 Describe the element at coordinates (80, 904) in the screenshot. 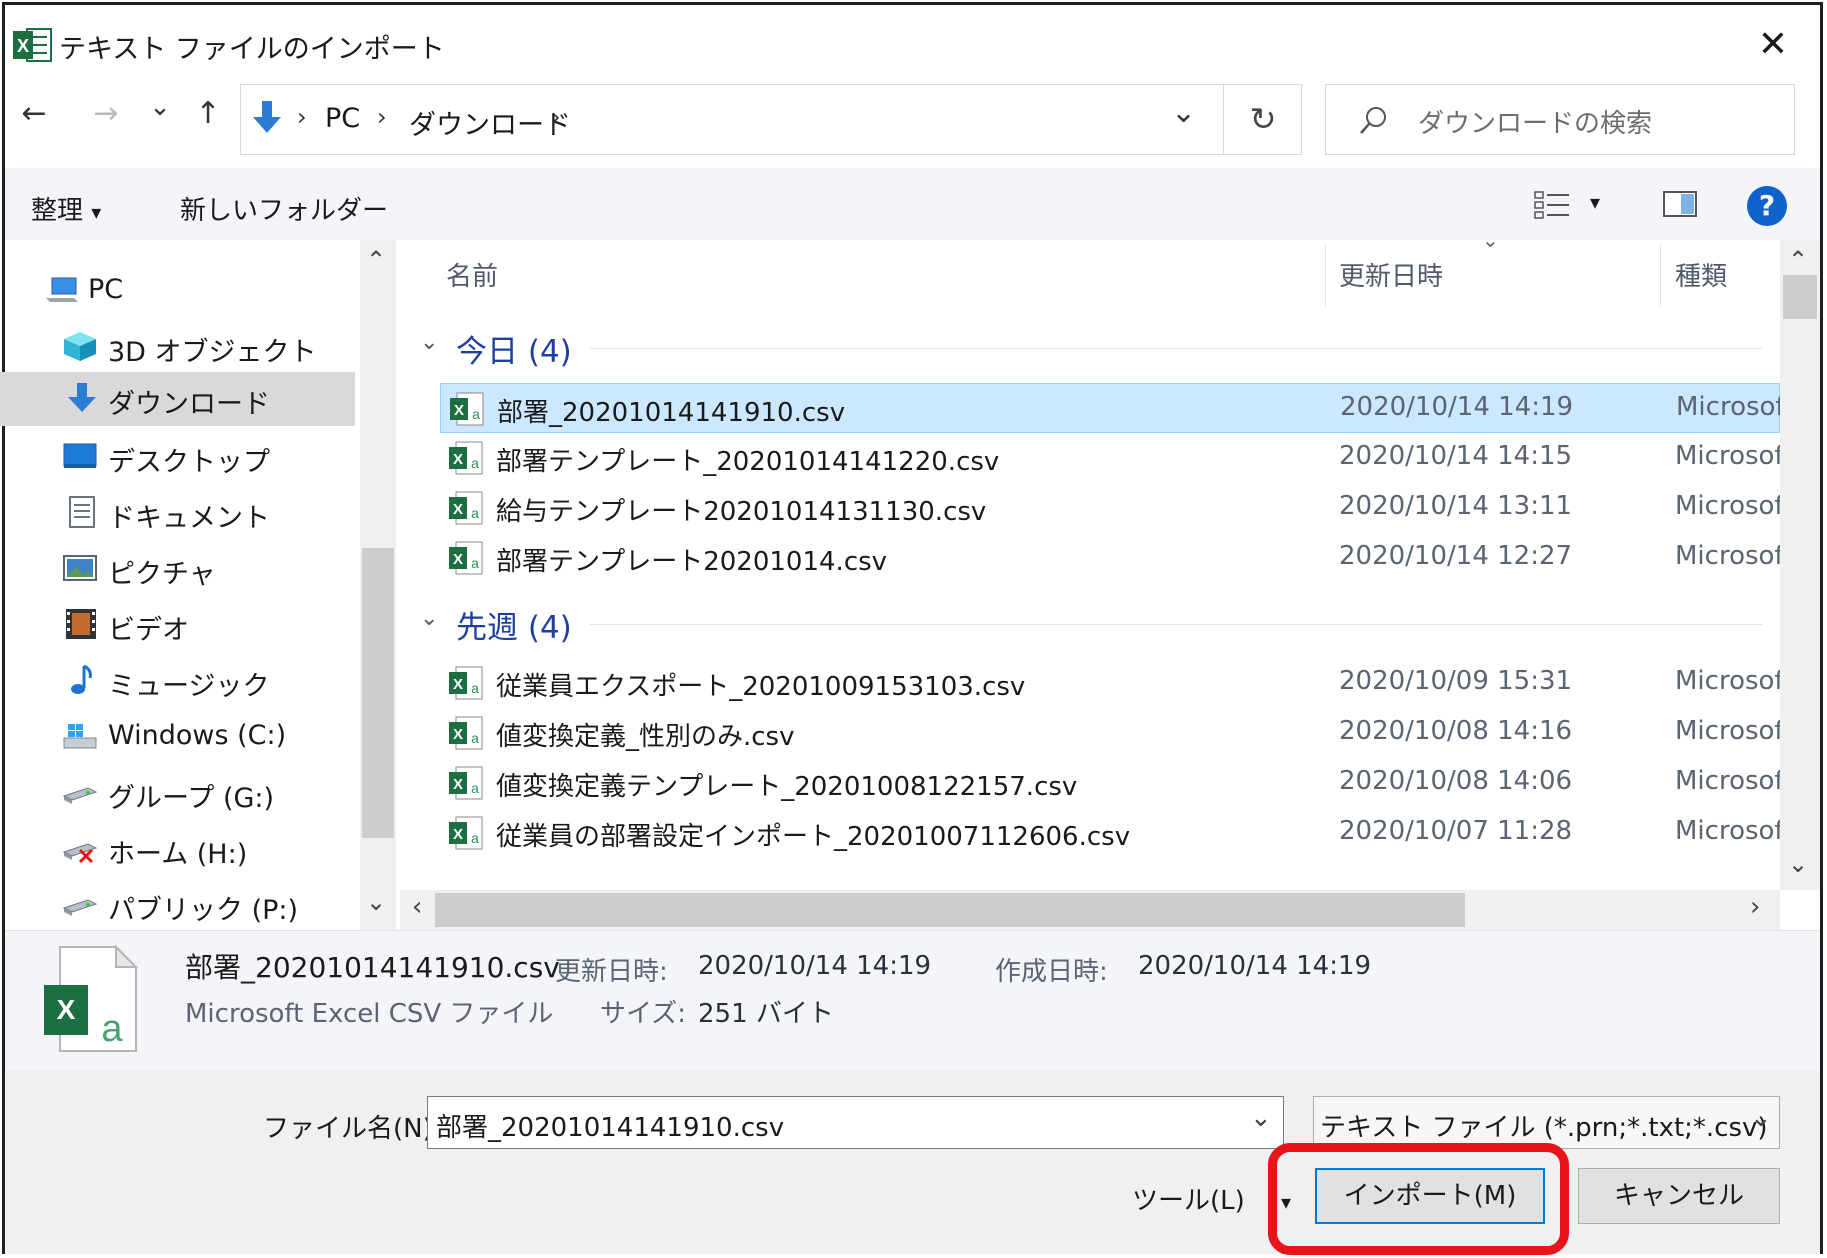

I see `network-drive-icon` at that location.